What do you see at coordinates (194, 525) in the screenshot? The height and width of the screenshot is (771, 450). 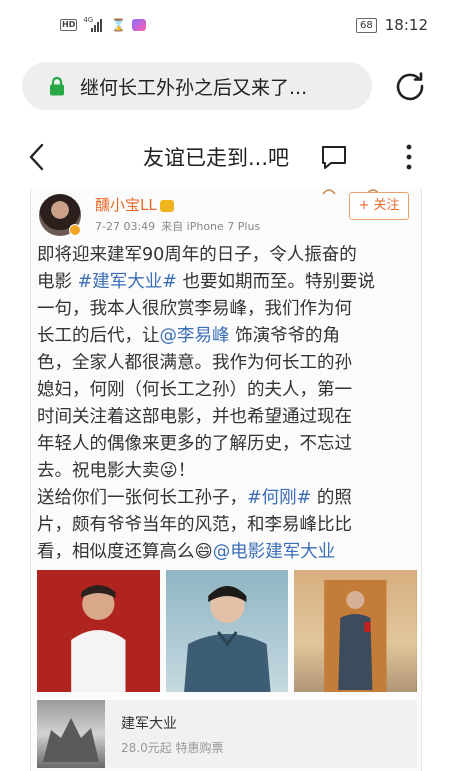 I see `post-line: 片，颇有爷爷当年的风范，和李易峰比比` at bounding box center [194, 525].